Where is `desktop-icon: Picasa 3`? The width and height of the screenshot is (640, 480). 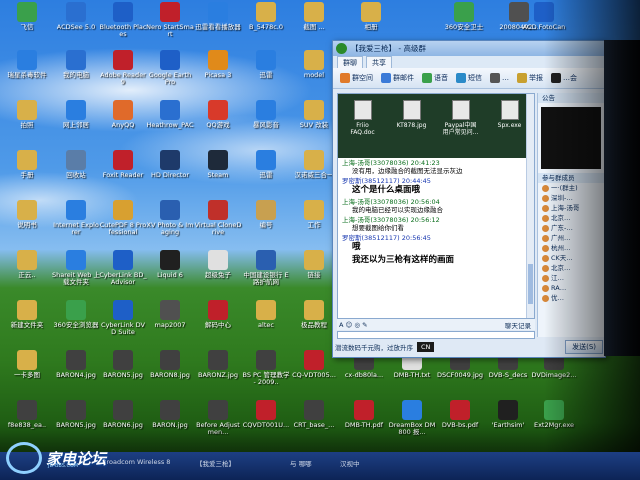
desktop-icon: Picasa 3 is located at coordinates (218, 64).